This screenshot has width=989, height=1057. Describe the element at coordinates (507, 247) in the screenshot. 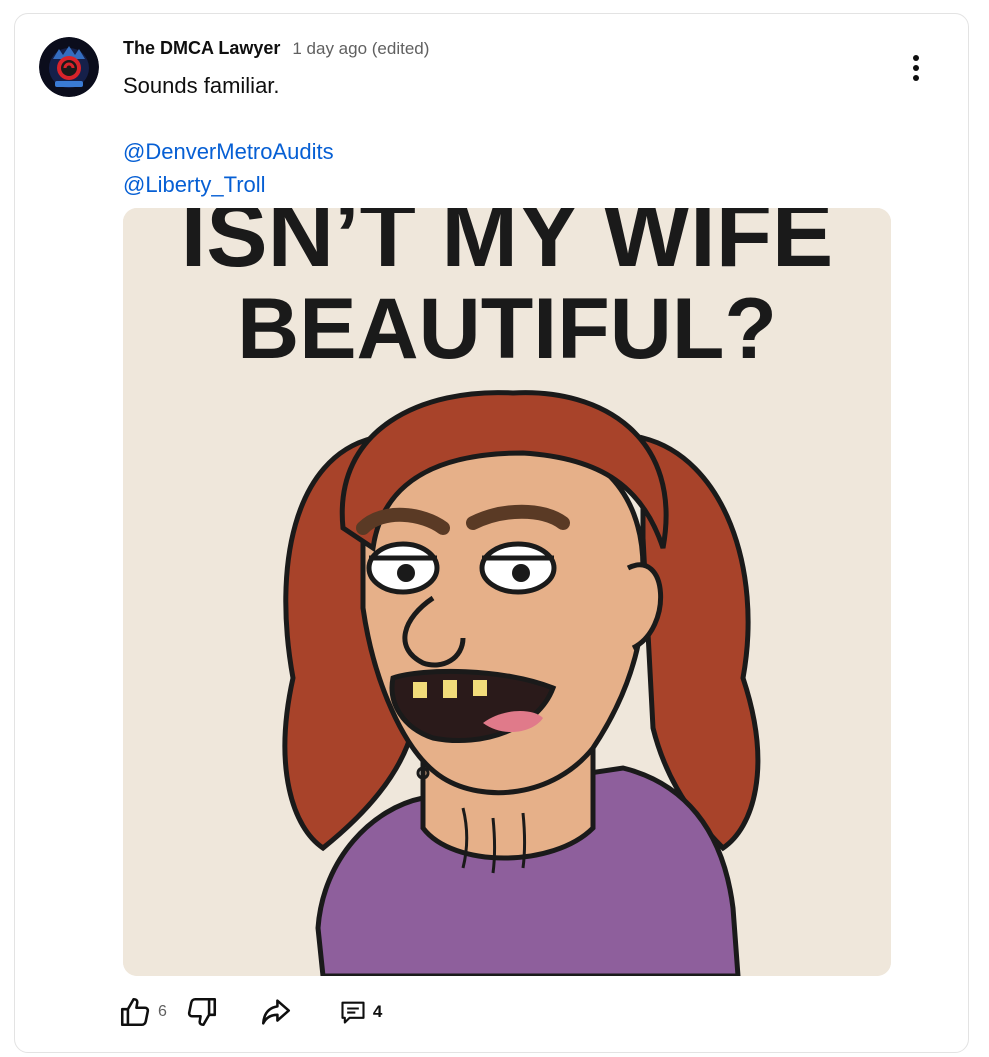

I see `image-caption-line1: ISN’T MY WIFE` at that location.